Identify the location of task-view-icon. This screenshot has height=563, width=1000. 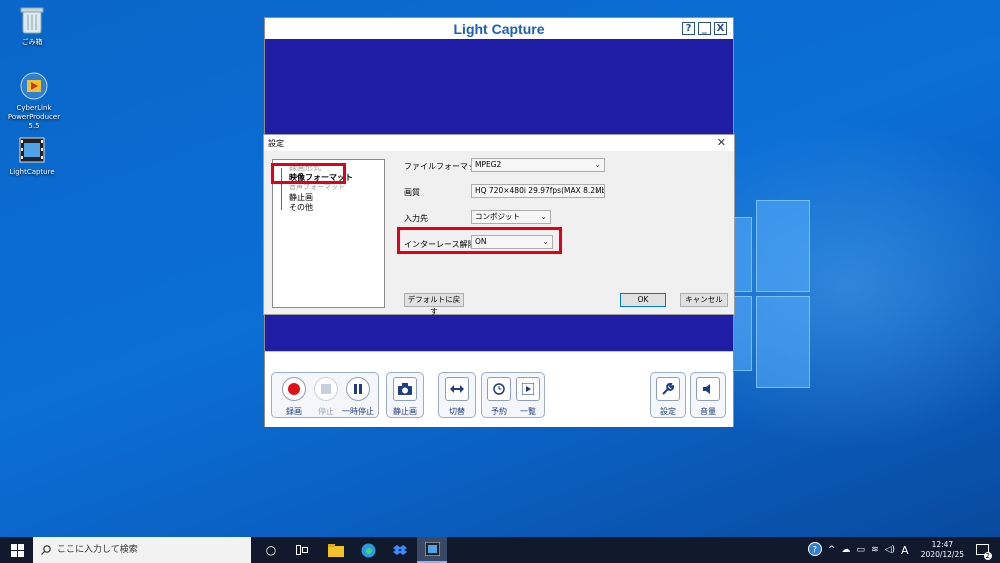
(302, 550).